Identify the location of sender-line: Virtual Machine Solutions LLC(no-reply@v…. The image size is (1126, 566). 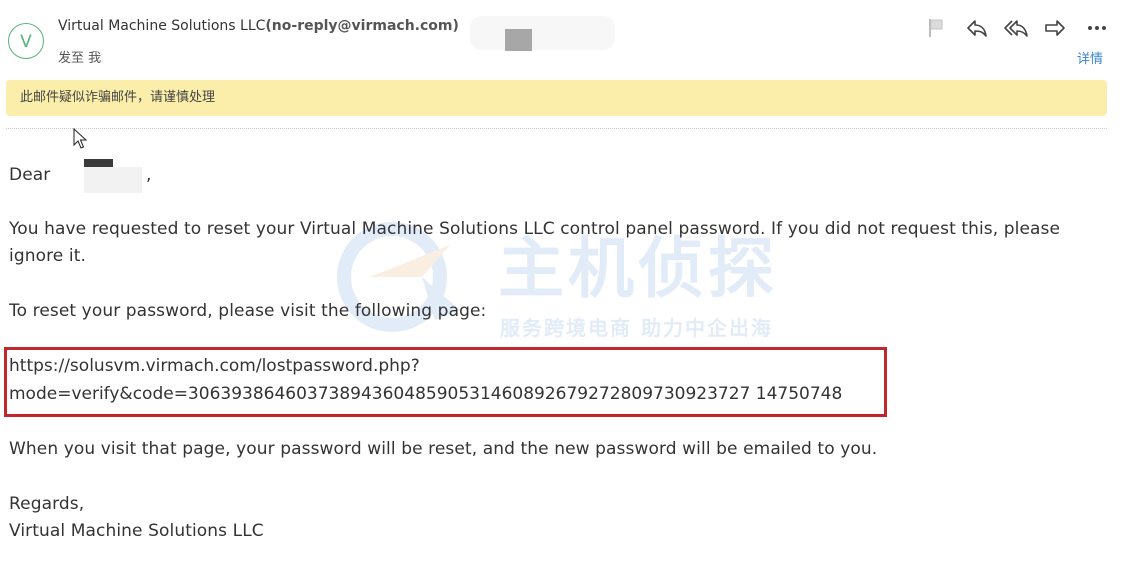
(258, 26).